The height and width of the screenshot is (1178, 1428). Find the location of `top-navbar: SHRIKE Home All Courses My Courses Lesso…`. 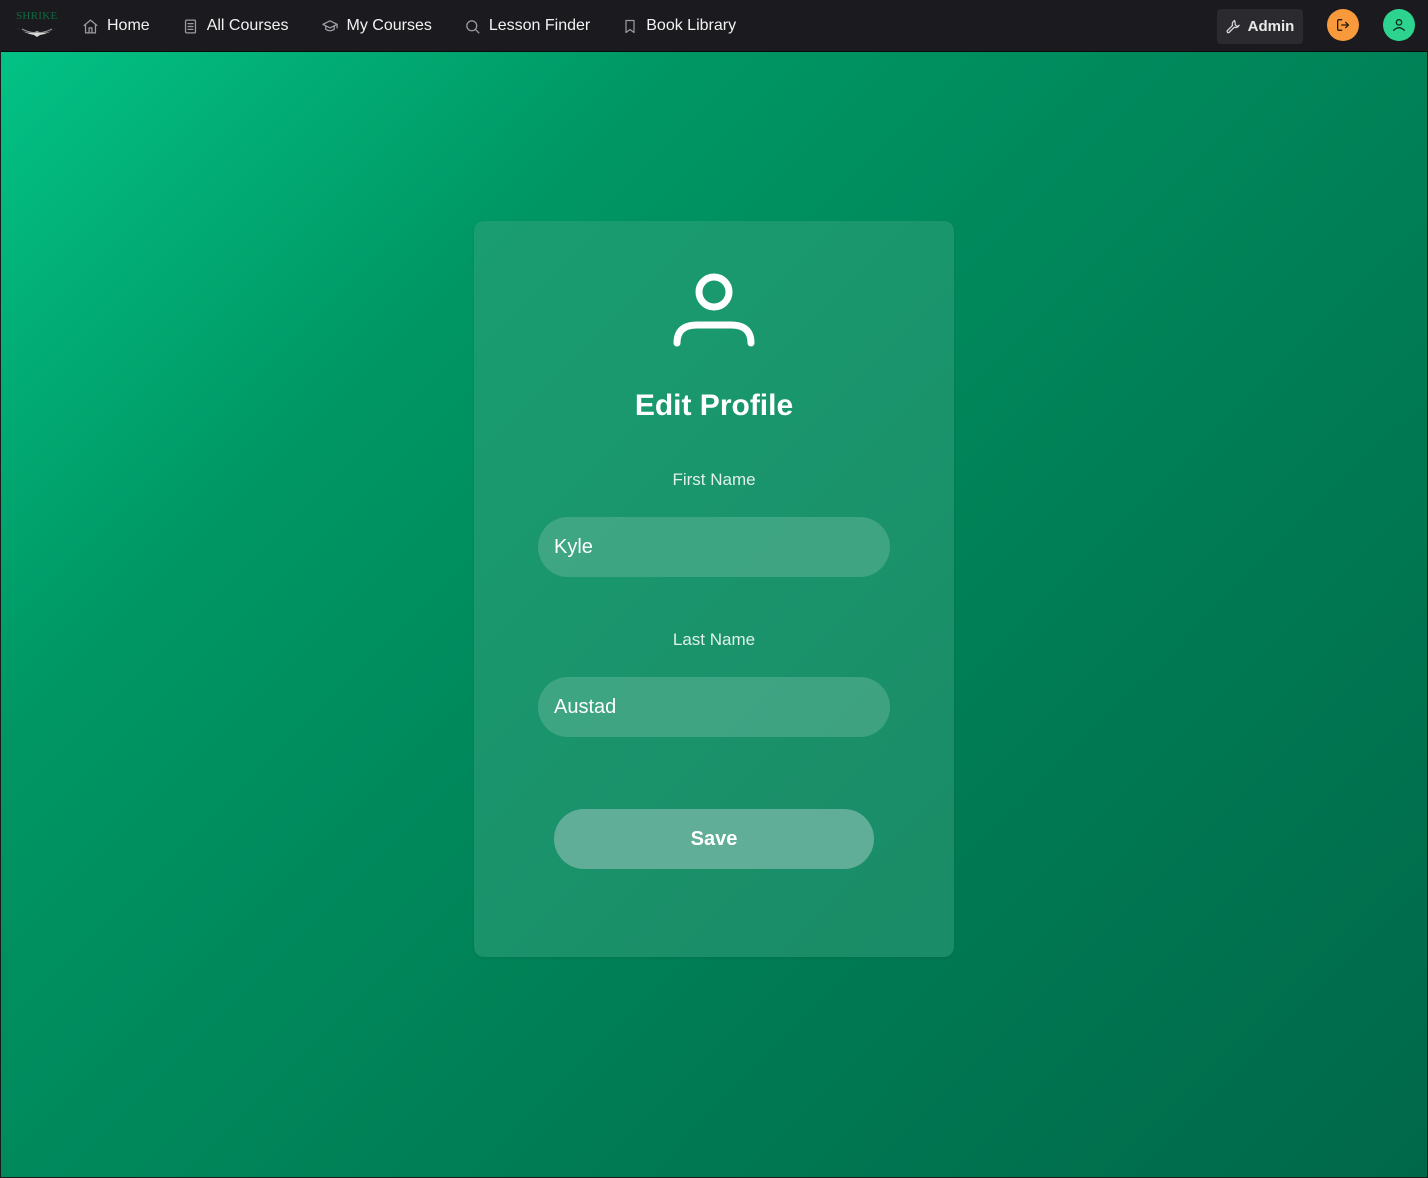

top-navbar: SHRIKE Home All Courses My Courses Lesso… is located at coordinates (714, 26).